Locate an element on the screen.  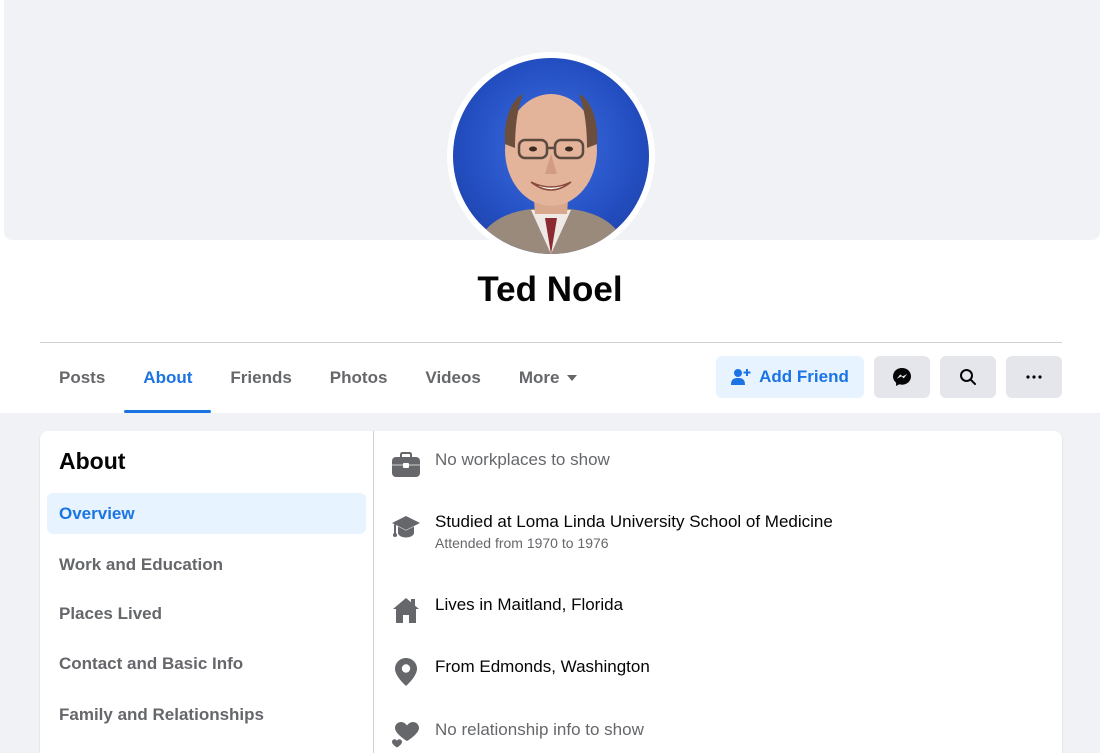
search-icon is located at coordinates (968, 377).